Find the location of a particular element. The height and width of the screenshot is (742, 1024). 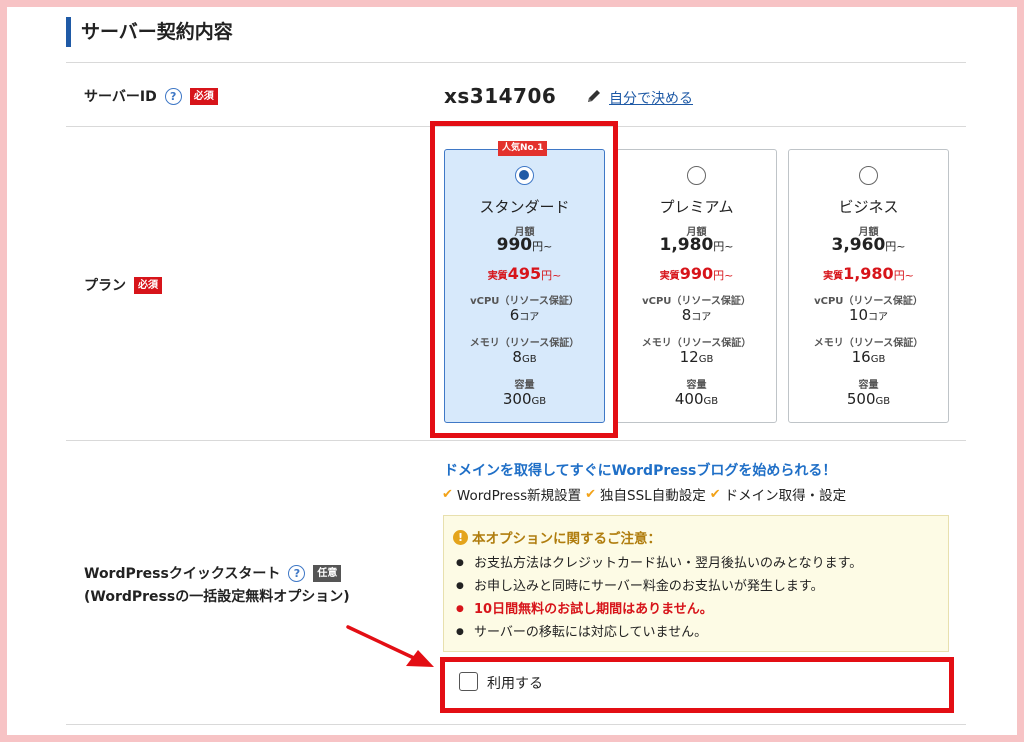

memory-value: 16GB is located at coordinates (868, 357).